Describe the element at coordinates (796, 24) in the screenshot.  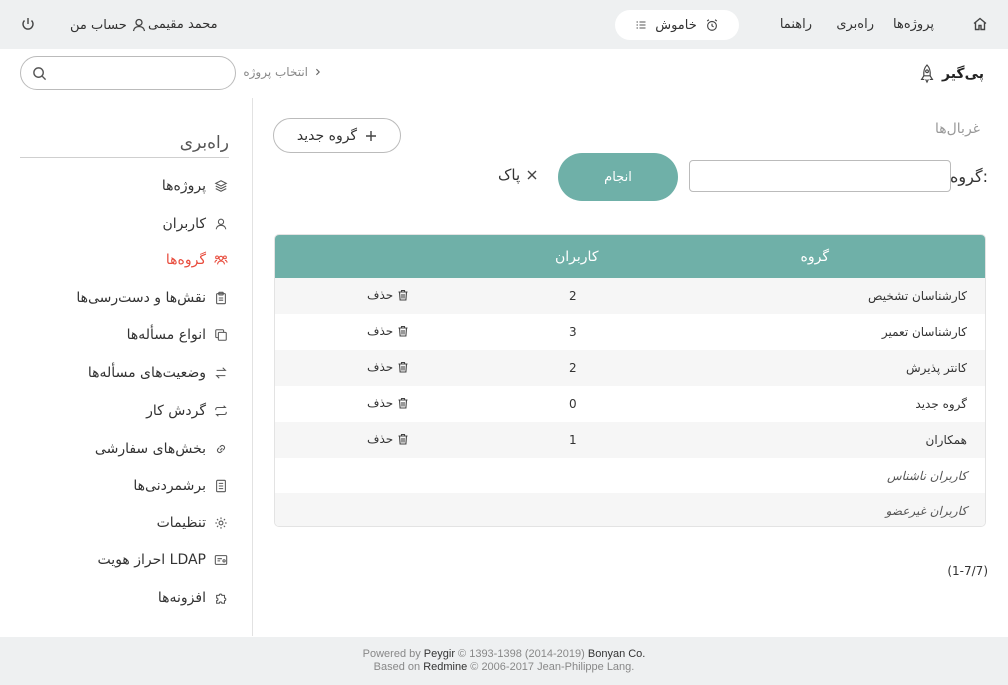
I see `nav-help: راهنما` at that location.